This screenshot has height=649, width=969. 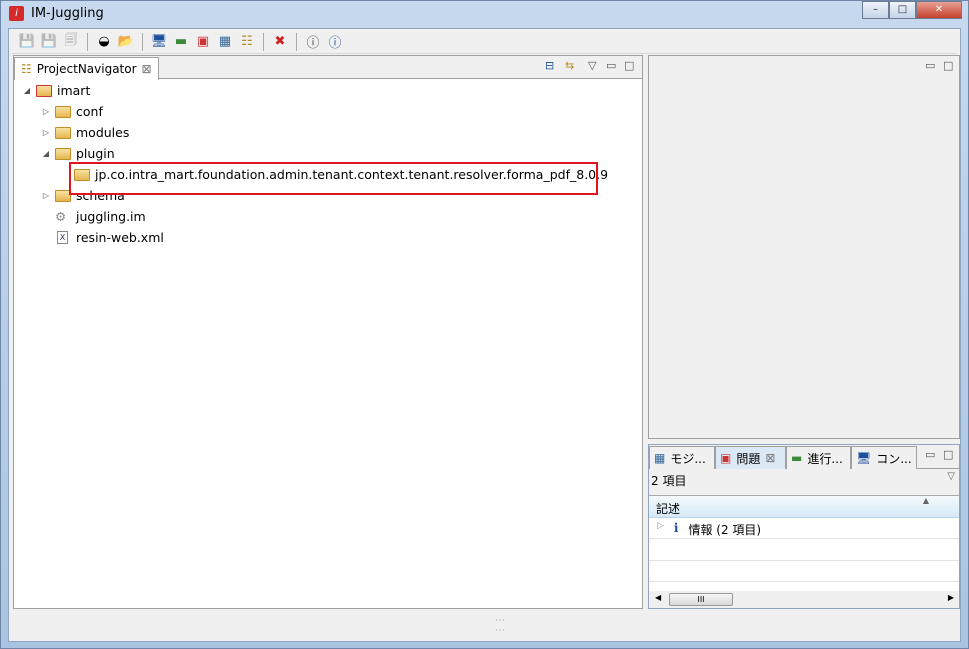 I want to click on bottom-tab-bar: ▦ モジ... ▣ 問題 ⊠ ▬ 進行... 🖥 コン... ▭ □, so click(x=804, y=457).